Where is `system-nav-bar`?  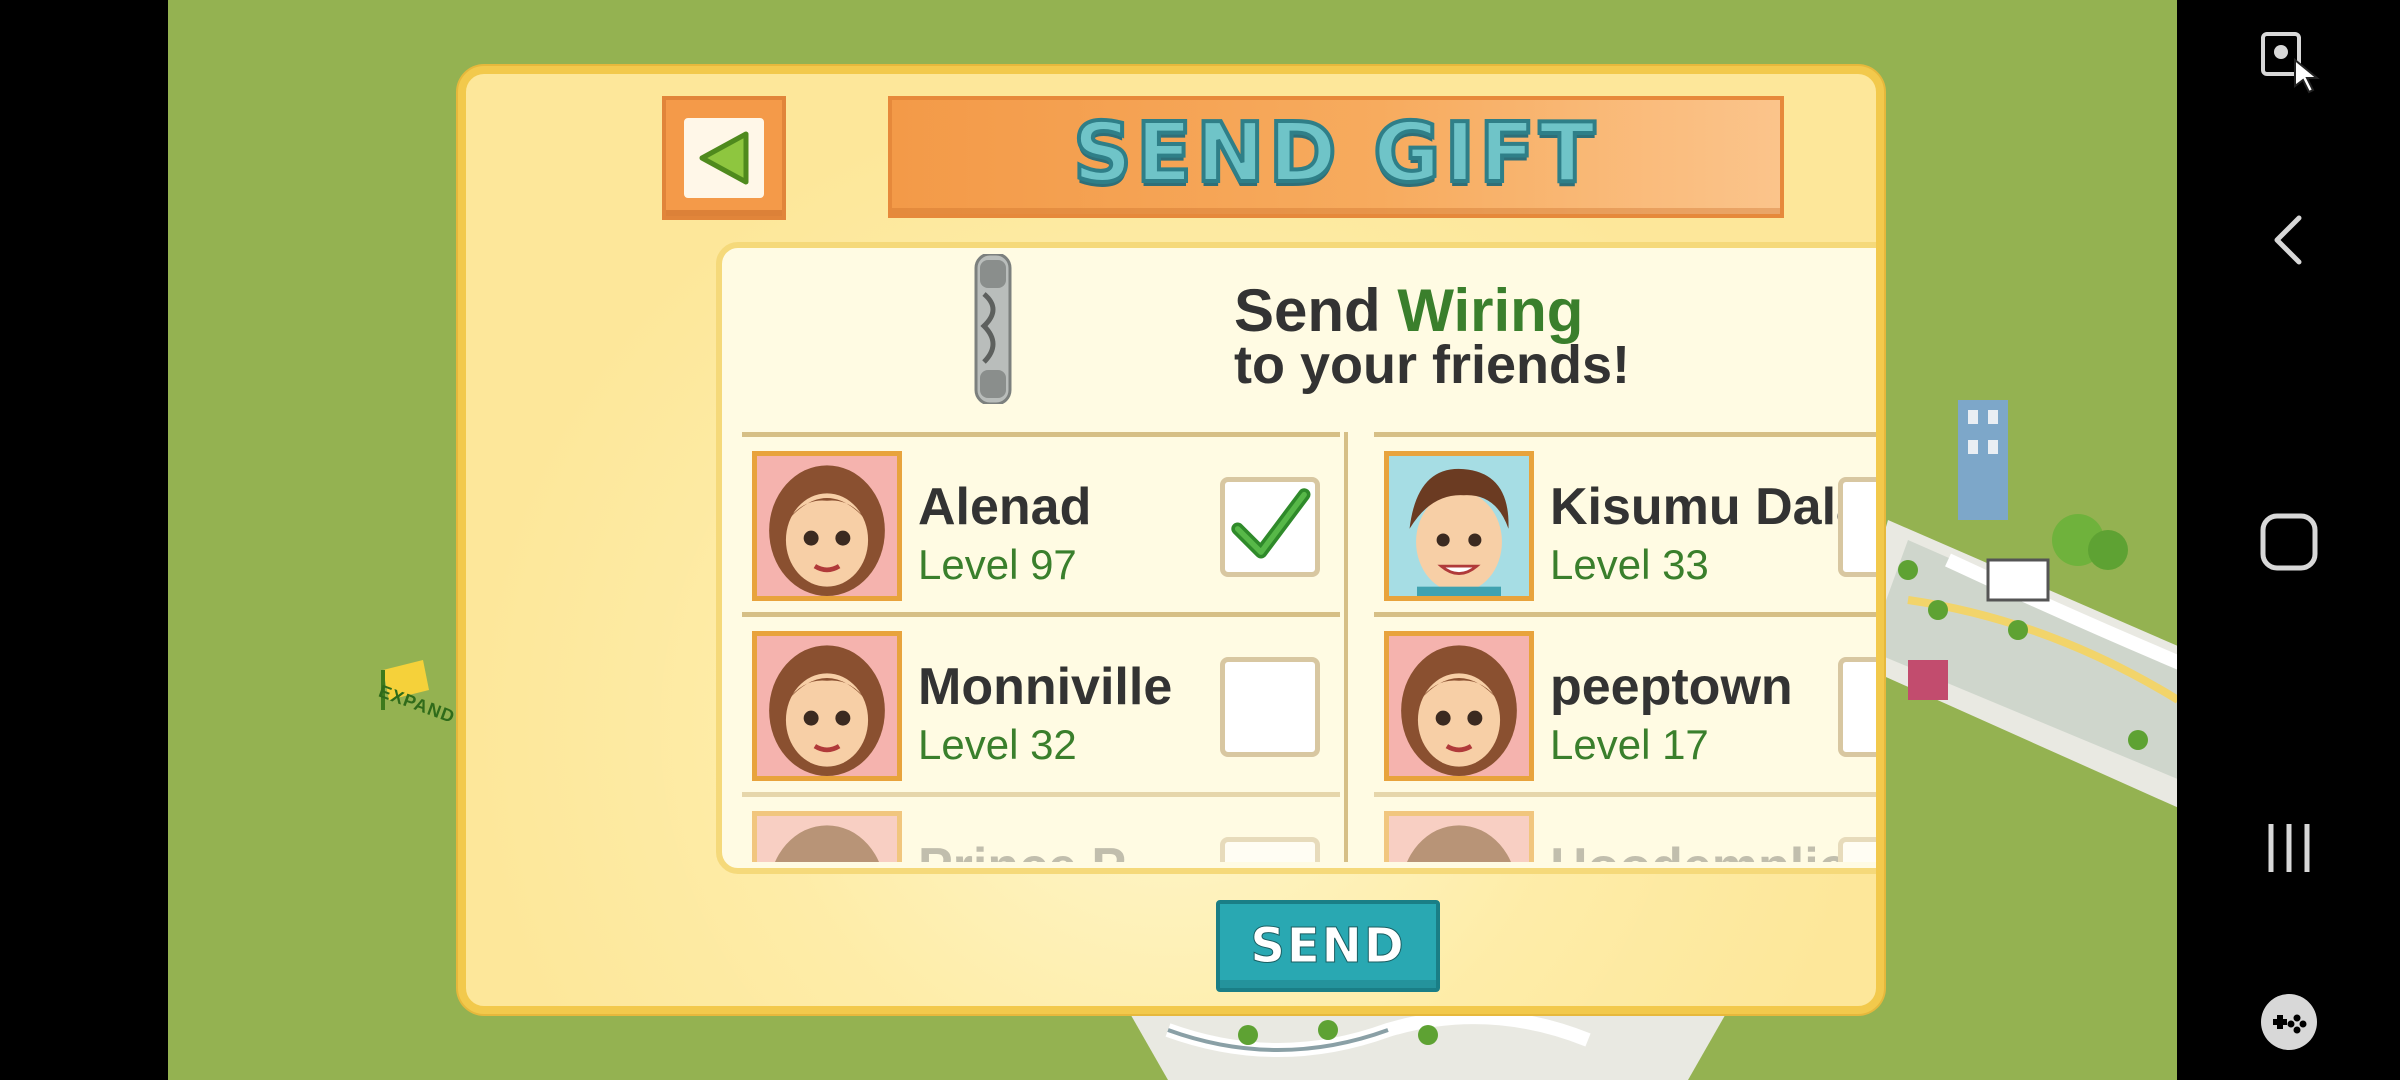 system-nav-bar is located at coordinates (2288, 540).